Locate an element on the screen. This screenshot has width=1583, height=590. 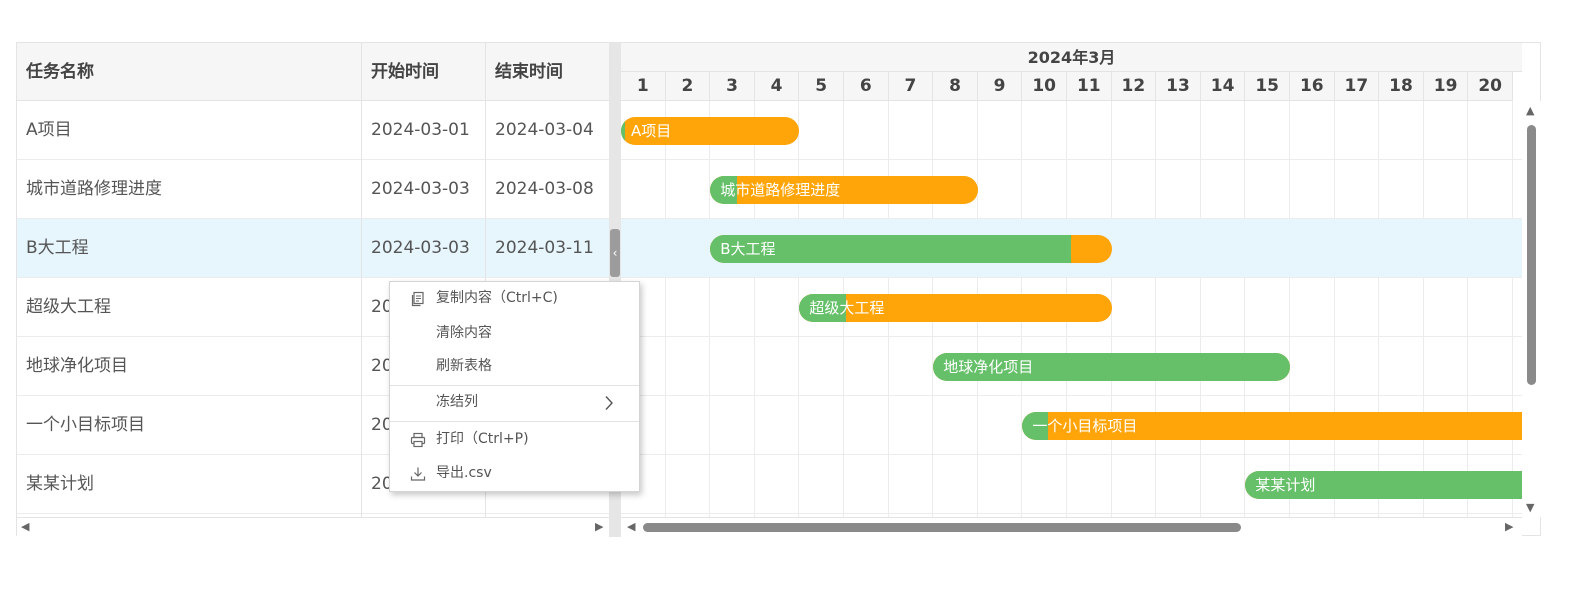
table-horizontal-scrollbar: ◀ ▶ is located at coordinates (313, 526).